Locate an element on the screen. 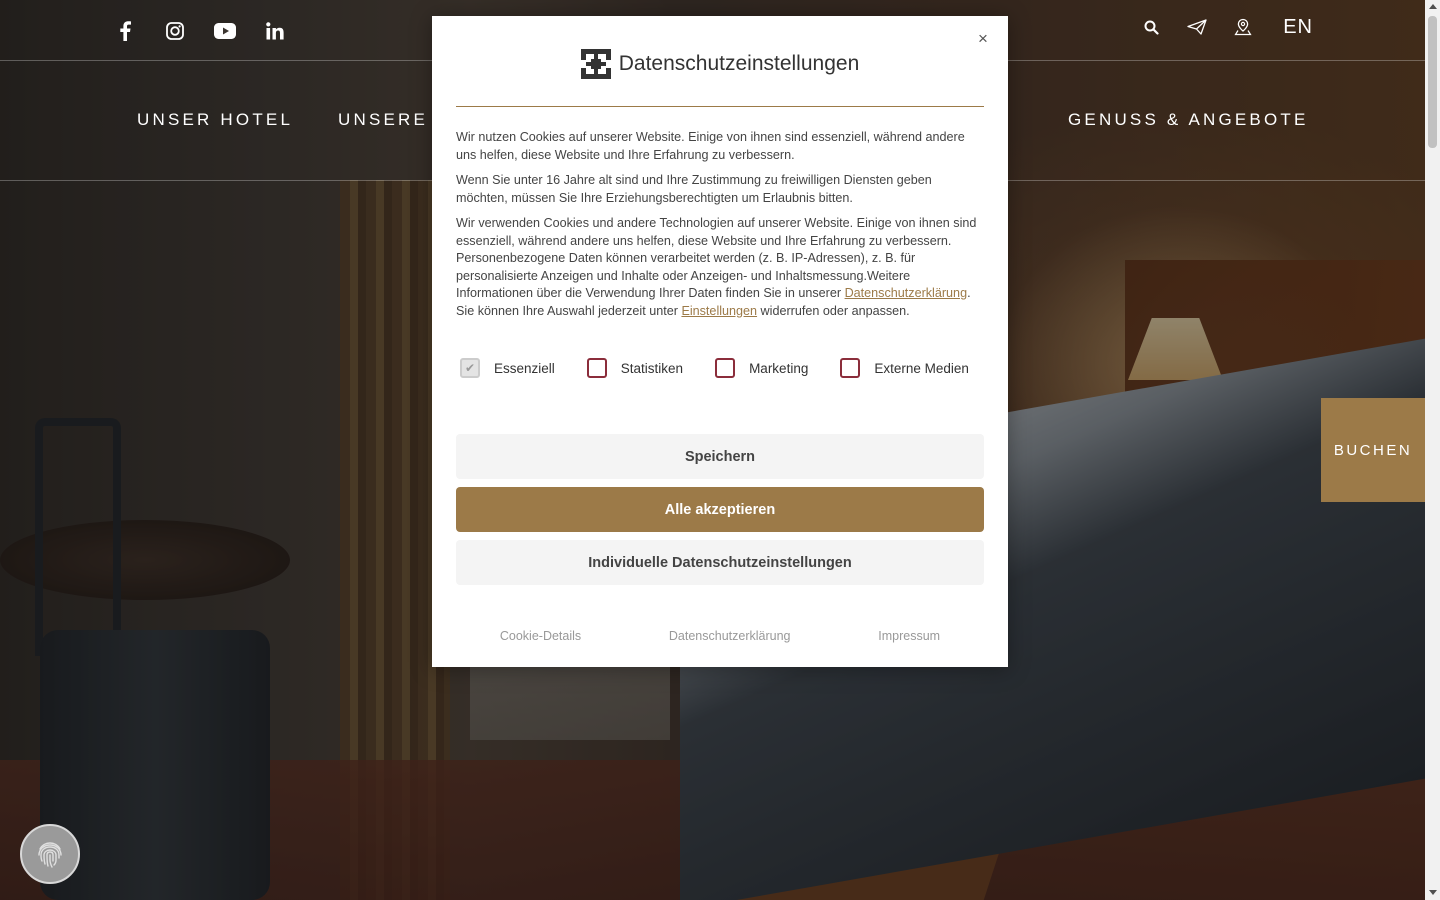 This screenshot has width=1440, height=900. close-icon: × is located at coordinates (983, 38).